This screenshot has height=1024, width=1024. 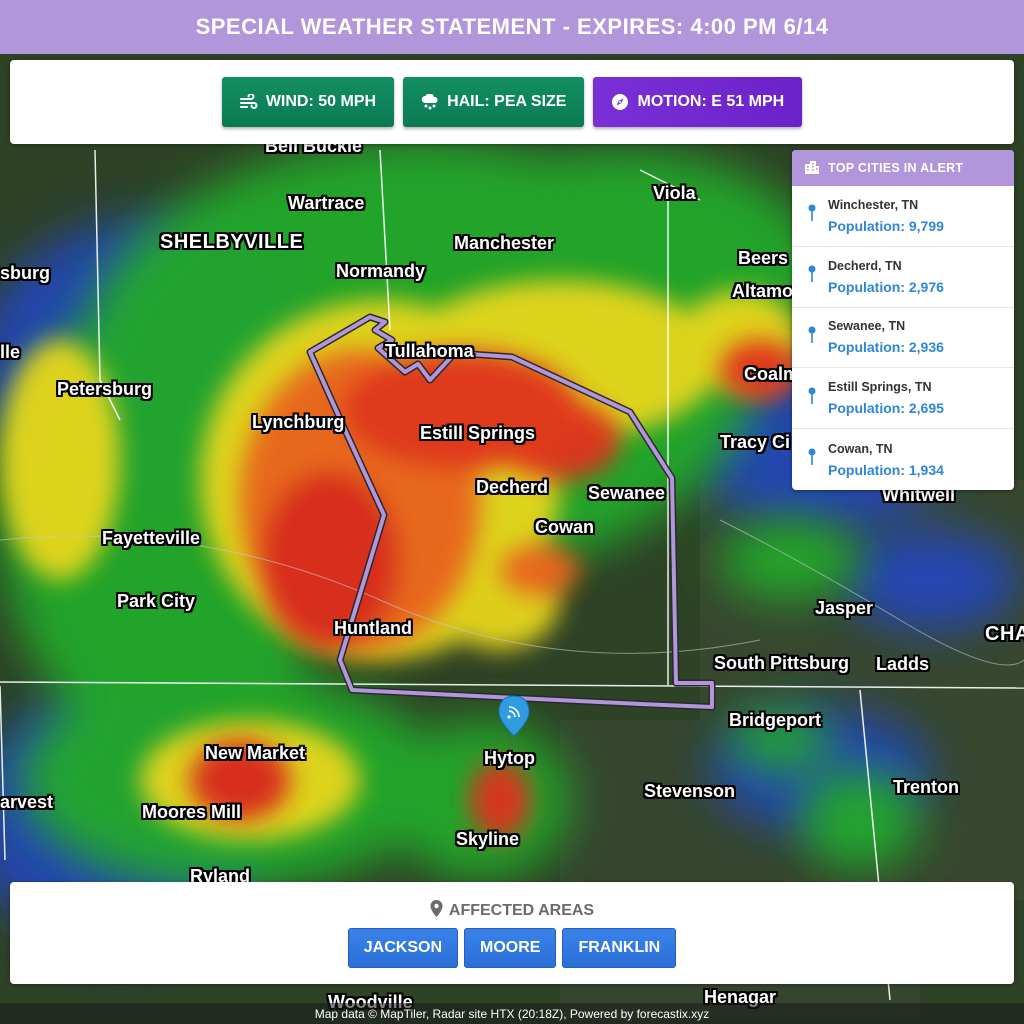 What do you see at coordinates (873, 204) in the screenshot?
I see `city-name: Winchester, TN` at bounding box center [873, 204].